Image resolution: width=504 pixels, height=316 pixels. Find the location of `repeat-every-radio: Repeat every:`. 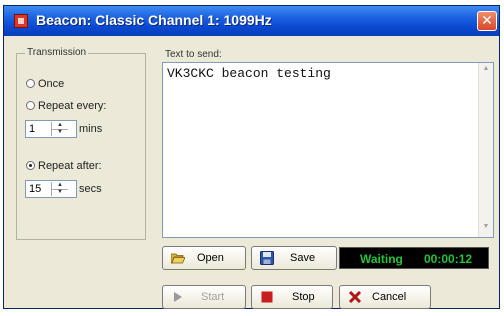

repeat-every-radio: Repeat every: is located at coordinates (66, 106).